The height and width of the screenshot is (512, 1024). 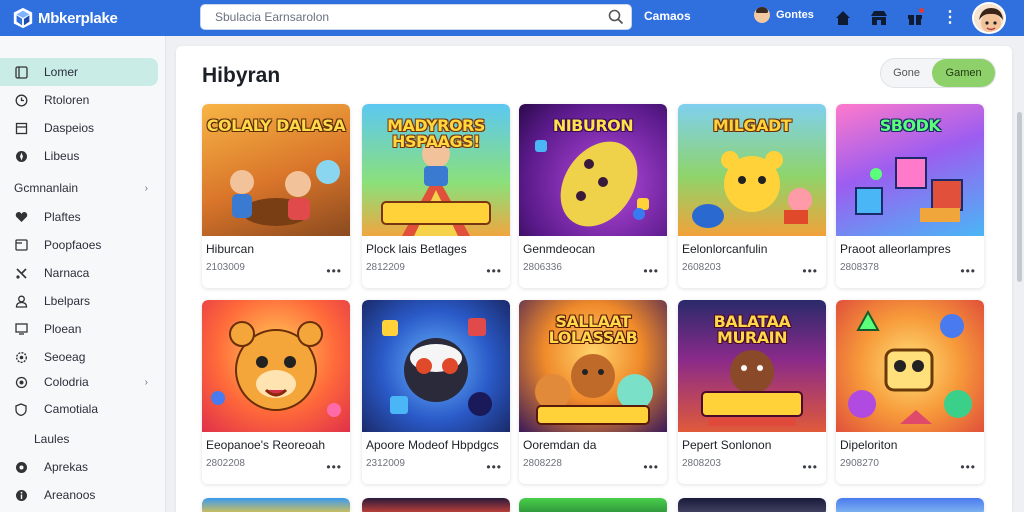 I want to click on sidebar-item-label: Poopfaoes, so click(x=73, y=245).